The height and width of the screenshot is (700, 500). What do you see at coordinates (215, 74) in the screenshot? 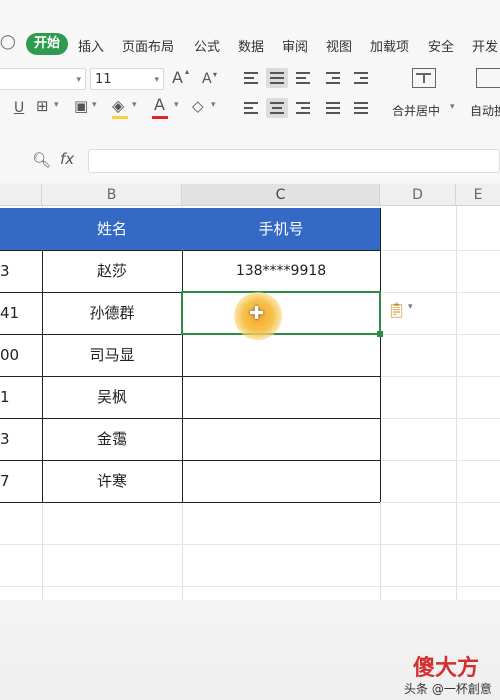
I see `caret-down-icon: ▾` at bounding box center [215, 74].